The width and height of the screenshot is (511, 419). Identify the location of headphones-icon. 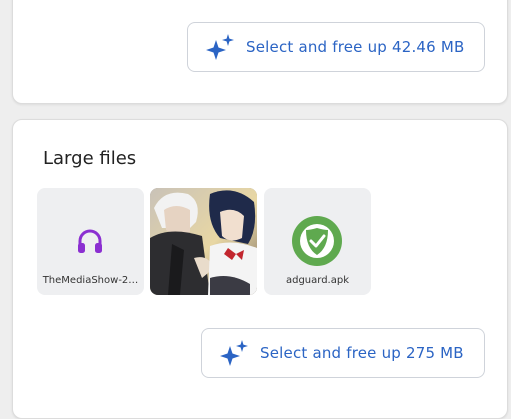
(90, 241).